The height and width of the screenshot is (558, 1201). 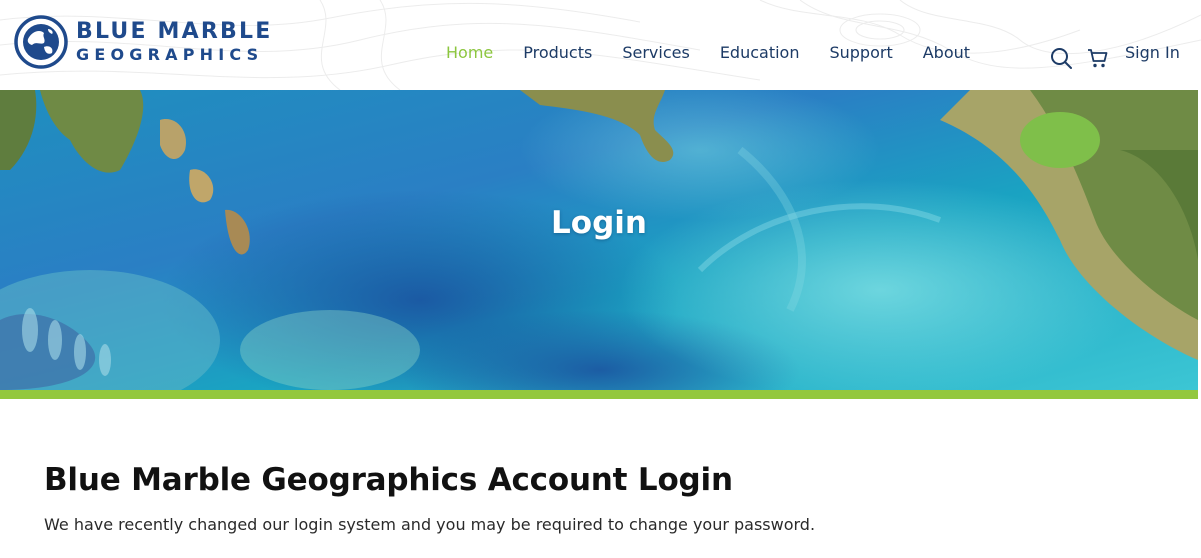 What do you see at coordinates (1152, 52) in the screenshot?
I see `sign-in-link: Sign In` at bounding box center [1152, 52].